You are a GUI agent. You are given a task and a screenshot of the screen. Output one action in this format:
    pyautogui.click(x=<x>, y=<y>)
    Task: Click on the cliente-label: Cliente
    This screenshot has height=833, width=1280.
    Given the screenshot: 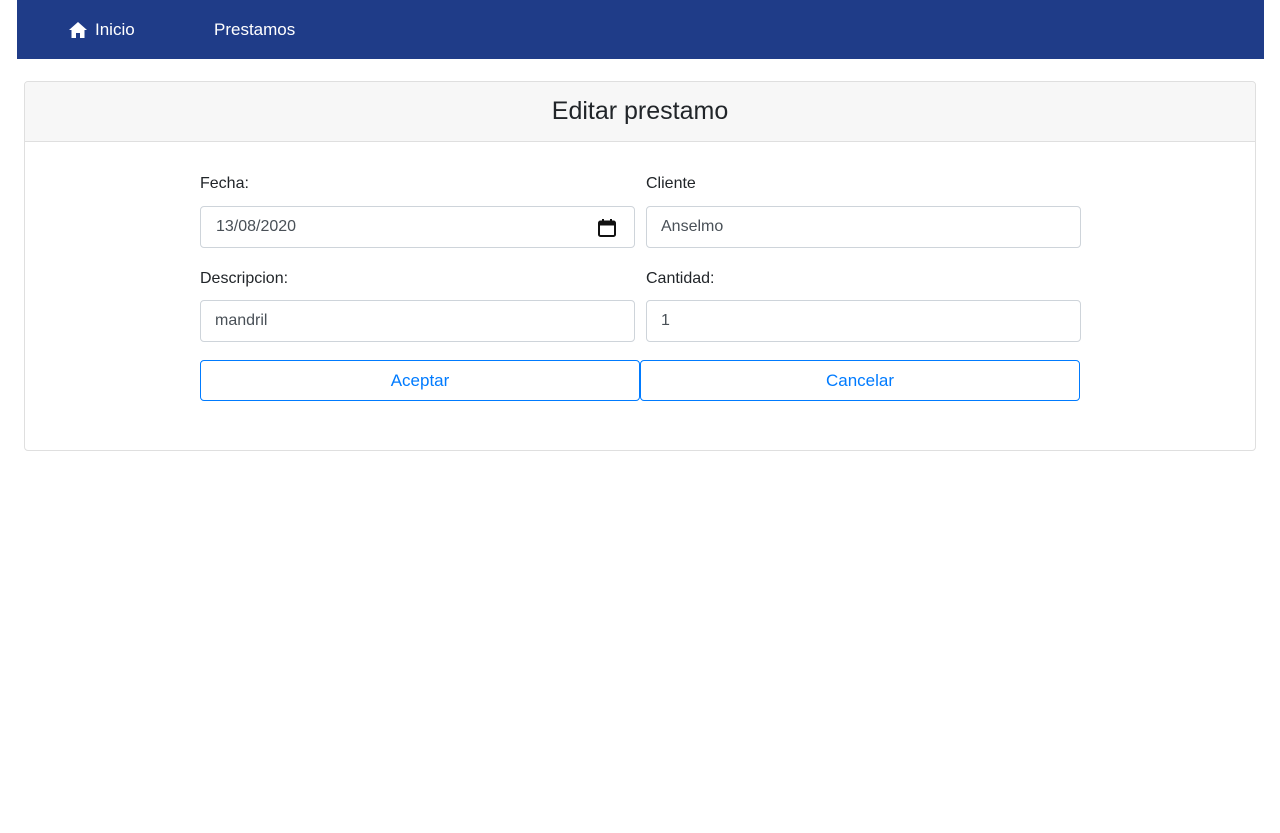 What is the action you would take?
    pyautogui.click(x=671, y=183)
    